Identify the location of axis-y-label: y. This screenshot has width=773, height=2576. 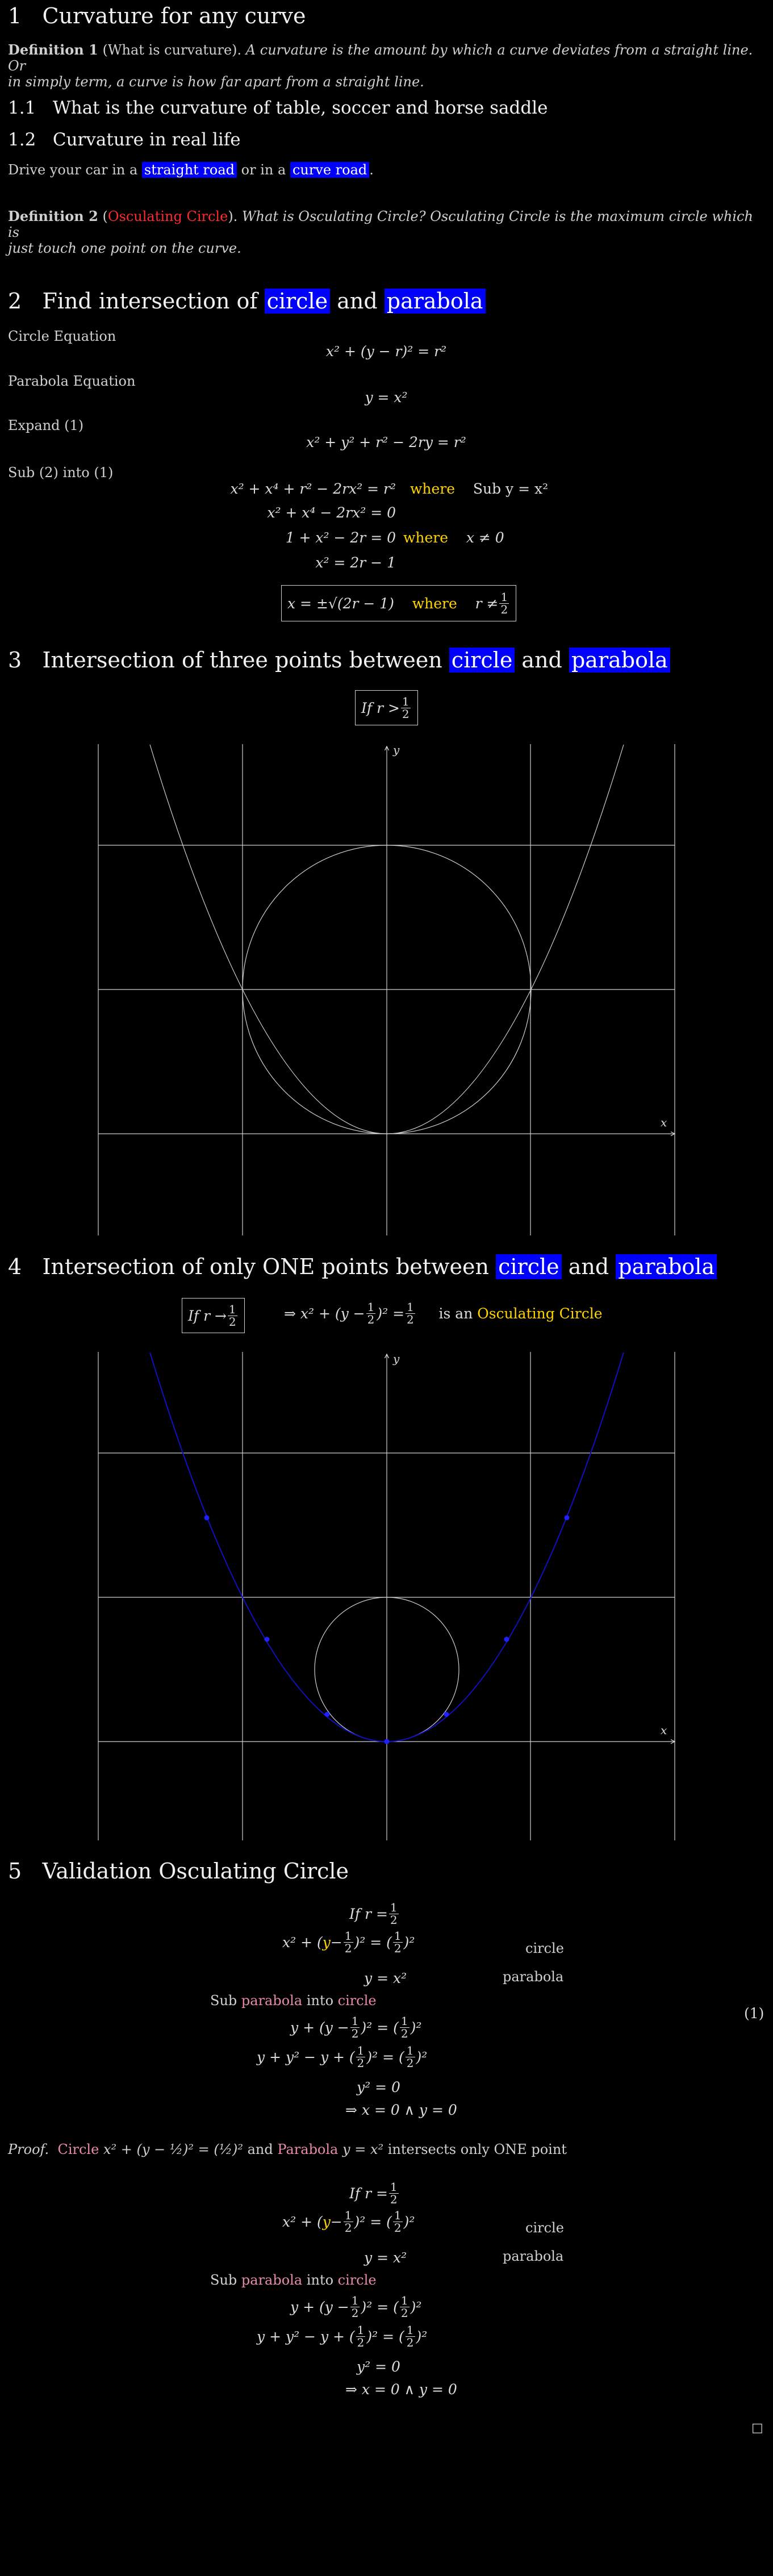
(397, 1359).